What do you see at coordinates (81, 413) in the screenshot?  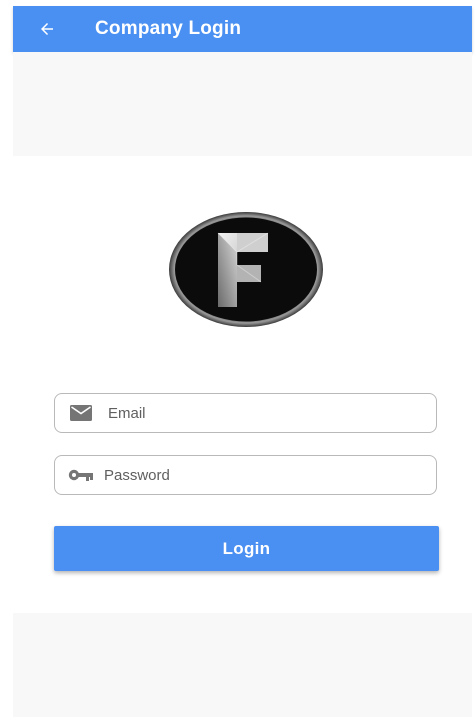 I see `mail-icon` at bounding box center [81, 413].